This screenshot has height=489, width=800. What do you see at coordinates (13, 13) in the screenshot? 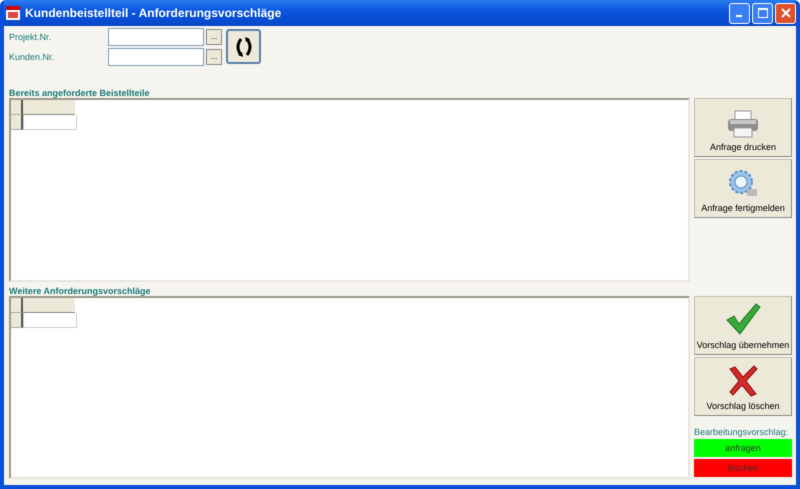
I see `app-icon` at bounding box center [13, 13].